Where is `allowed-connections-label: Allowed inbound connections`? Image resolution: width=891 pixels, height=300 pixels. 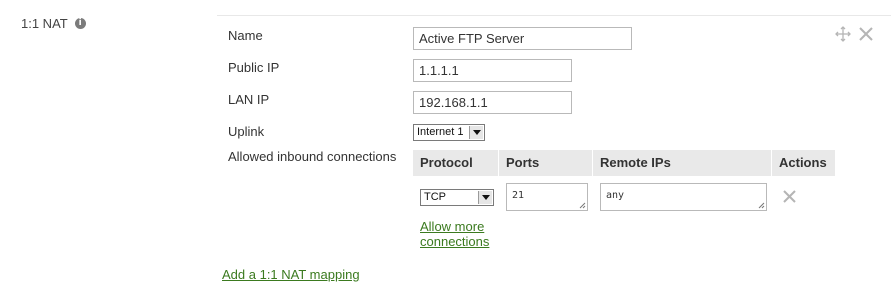 allowed-connections-label: Allowed inbound connections is located at coordinates (312, 156).